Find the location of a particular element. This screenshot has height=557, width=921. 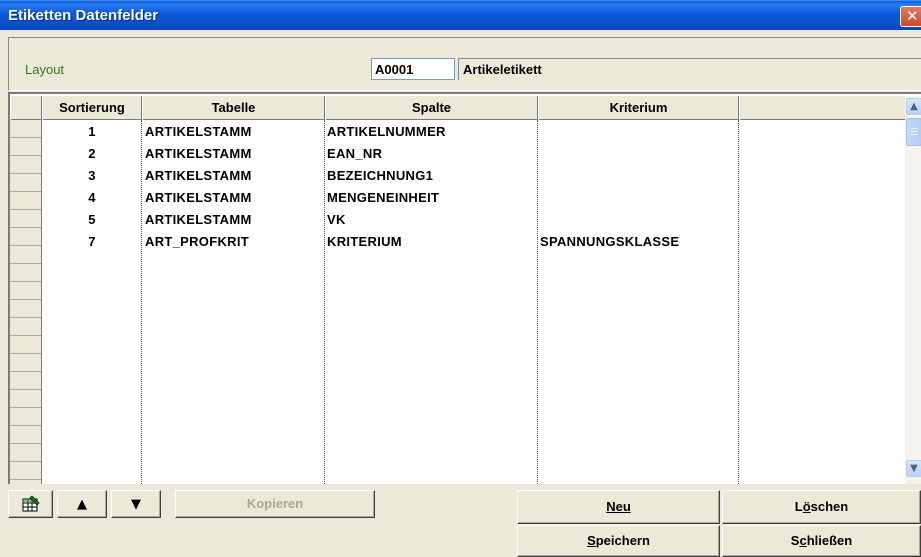

cell-spalte: EAN_NR is located at coordinates (354, 154).